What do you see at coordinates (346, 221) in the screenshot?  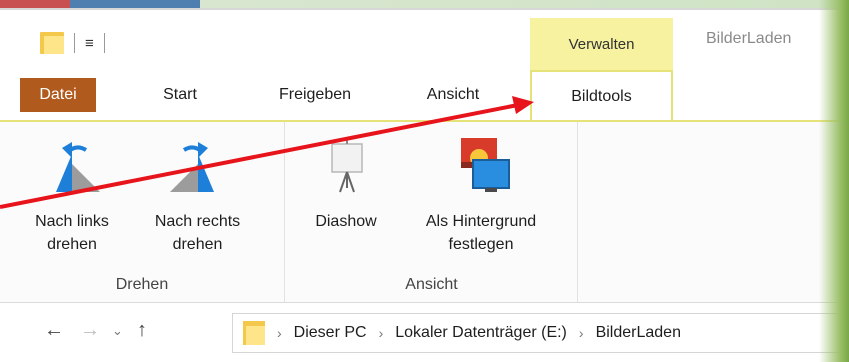 I see `slideshow-label: Diashow` at bounding box center [346, 221].